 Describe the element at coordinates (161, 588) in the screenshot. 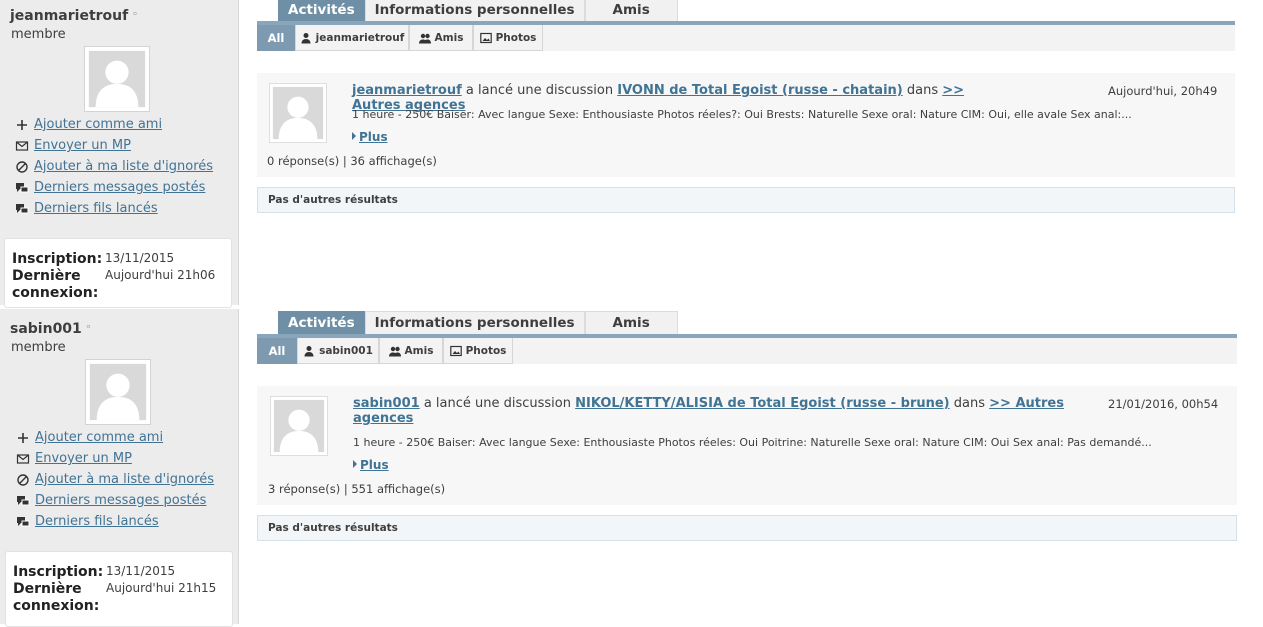

I see `last-connection-value: Aujourd'hui 21h15` at that location.